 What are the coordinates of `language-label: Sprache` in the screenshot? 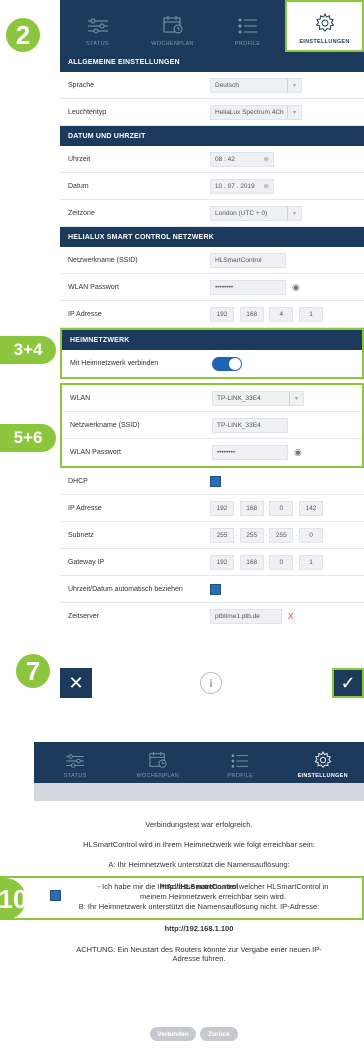 It's located at (81, 85).